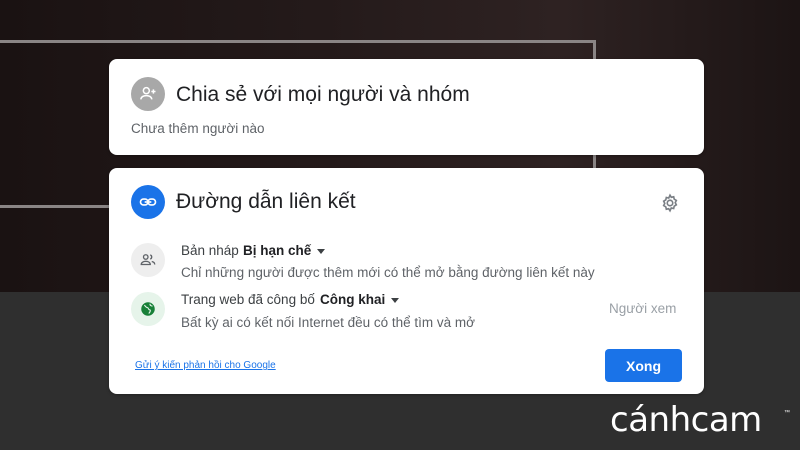 The width and height of the screenshot is (800, 450). Describe the element at coordinates (643, 365) in the screenshot. I see `done-button: Xong` at that location.